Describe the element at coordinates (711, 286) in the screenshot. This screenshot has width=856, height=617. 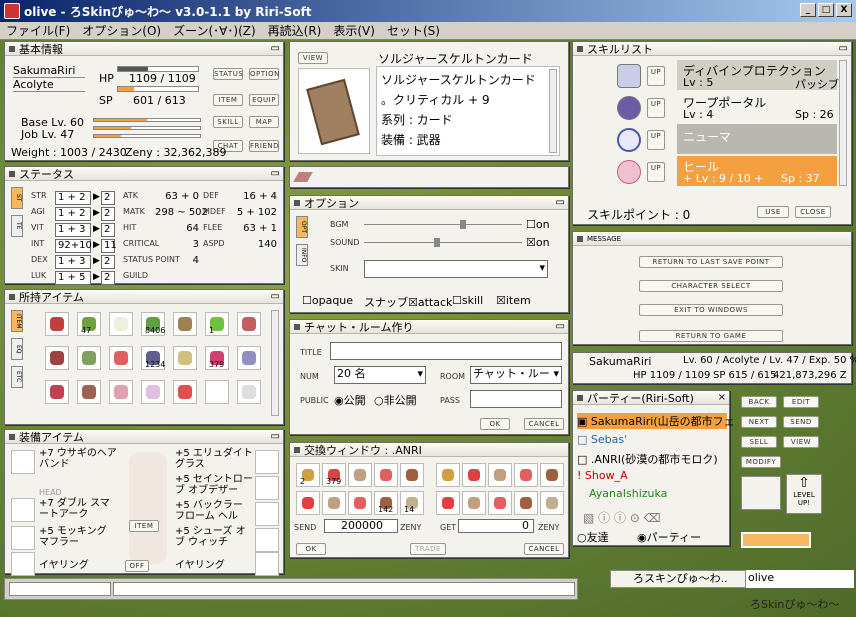
I see `character-select-button: CHARACTER SELECT` at that location.